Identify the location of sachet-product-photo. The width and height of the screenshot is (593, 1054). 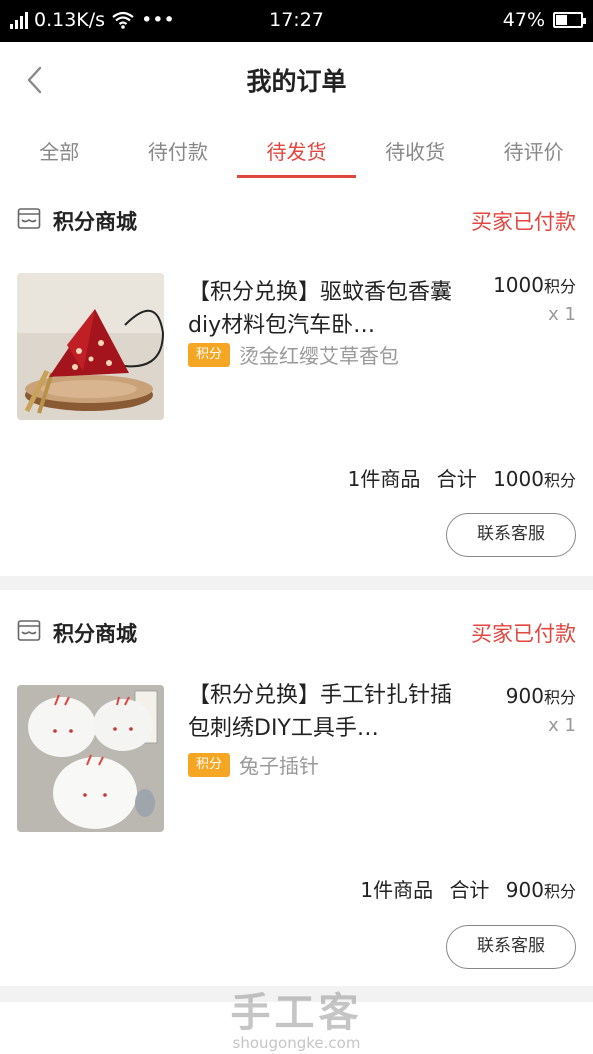
(90, 346).